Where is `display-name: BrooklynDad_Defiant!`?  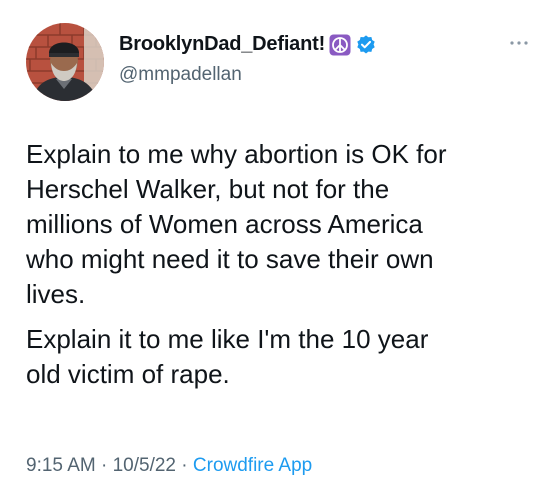 display-name: BrooklynDad_Defiant! is located at coordinates (222, 44).